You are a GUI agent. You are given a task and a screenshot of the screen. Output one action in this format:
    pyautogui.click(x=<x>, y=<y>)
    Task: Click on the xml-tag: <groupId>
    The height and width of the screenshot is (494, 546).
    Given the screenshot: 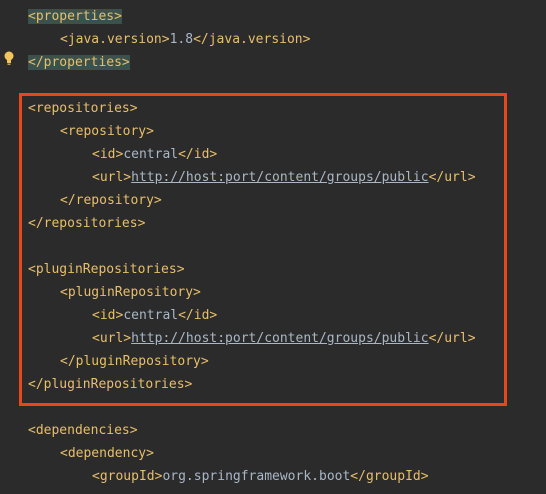 What is the action you would take?
    pyautogui.click(x=127, y=476)
    